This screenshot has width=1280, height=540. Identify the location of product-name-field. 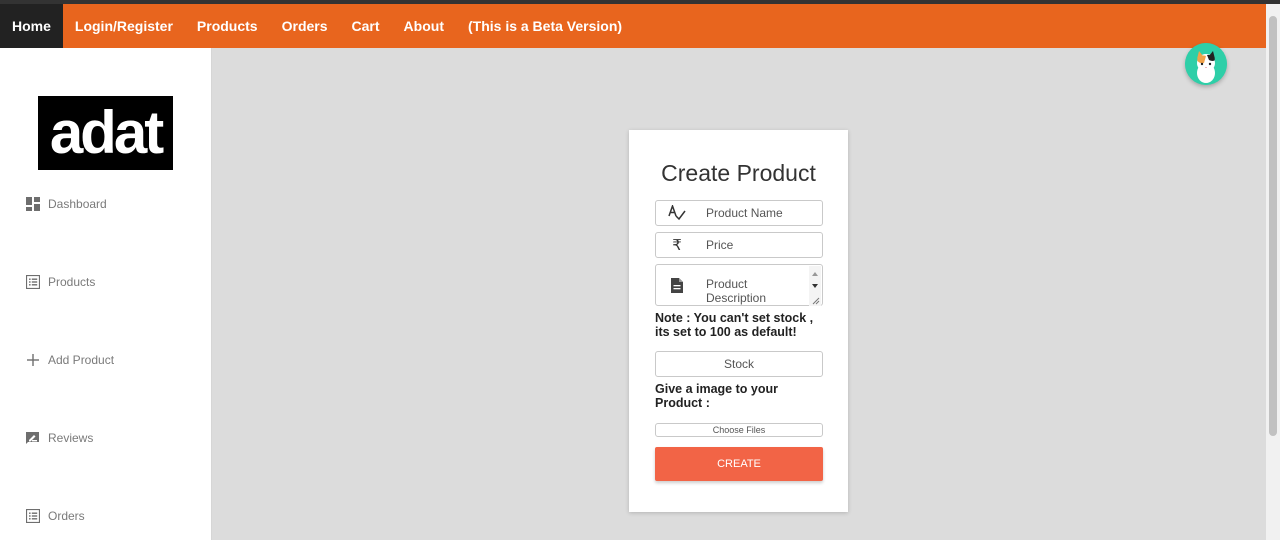
(739, 213).